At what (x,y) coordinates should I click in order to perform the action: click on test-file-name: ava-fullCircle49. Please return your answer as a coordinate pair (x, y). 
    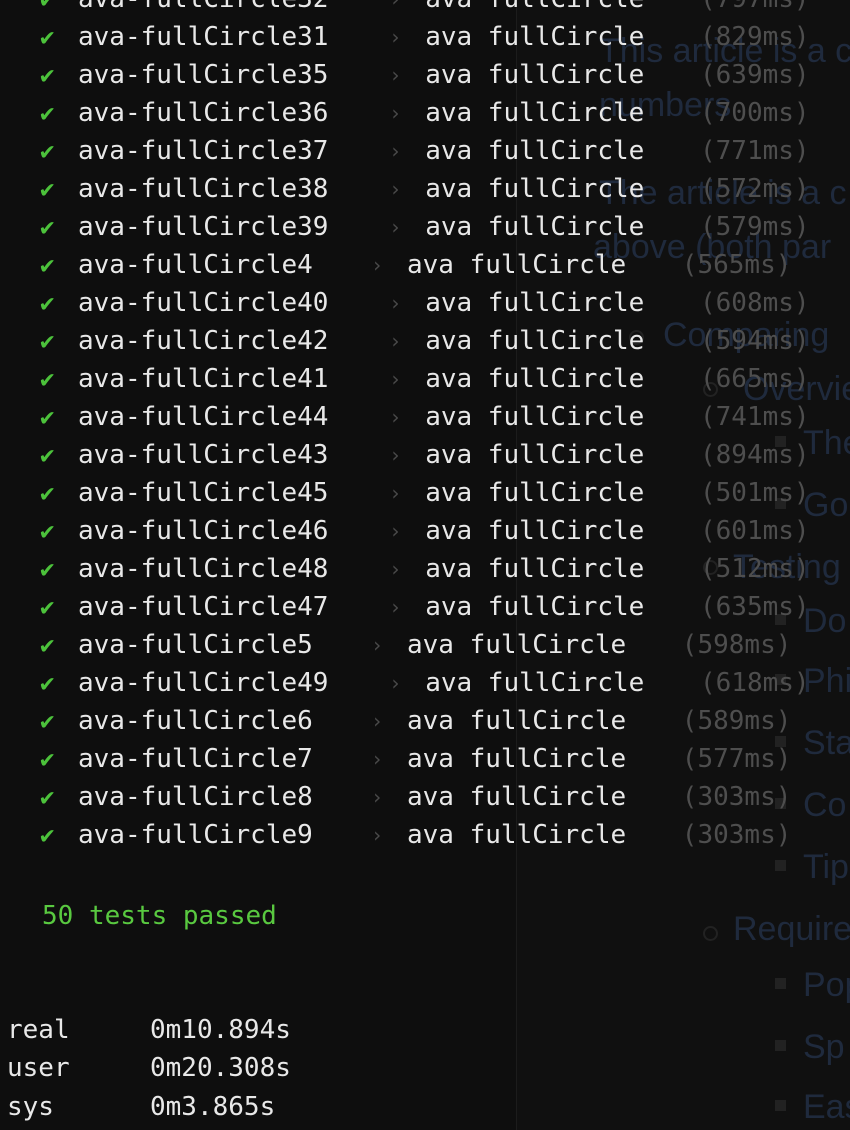
    Looking at the image, I should click on (203, 683).